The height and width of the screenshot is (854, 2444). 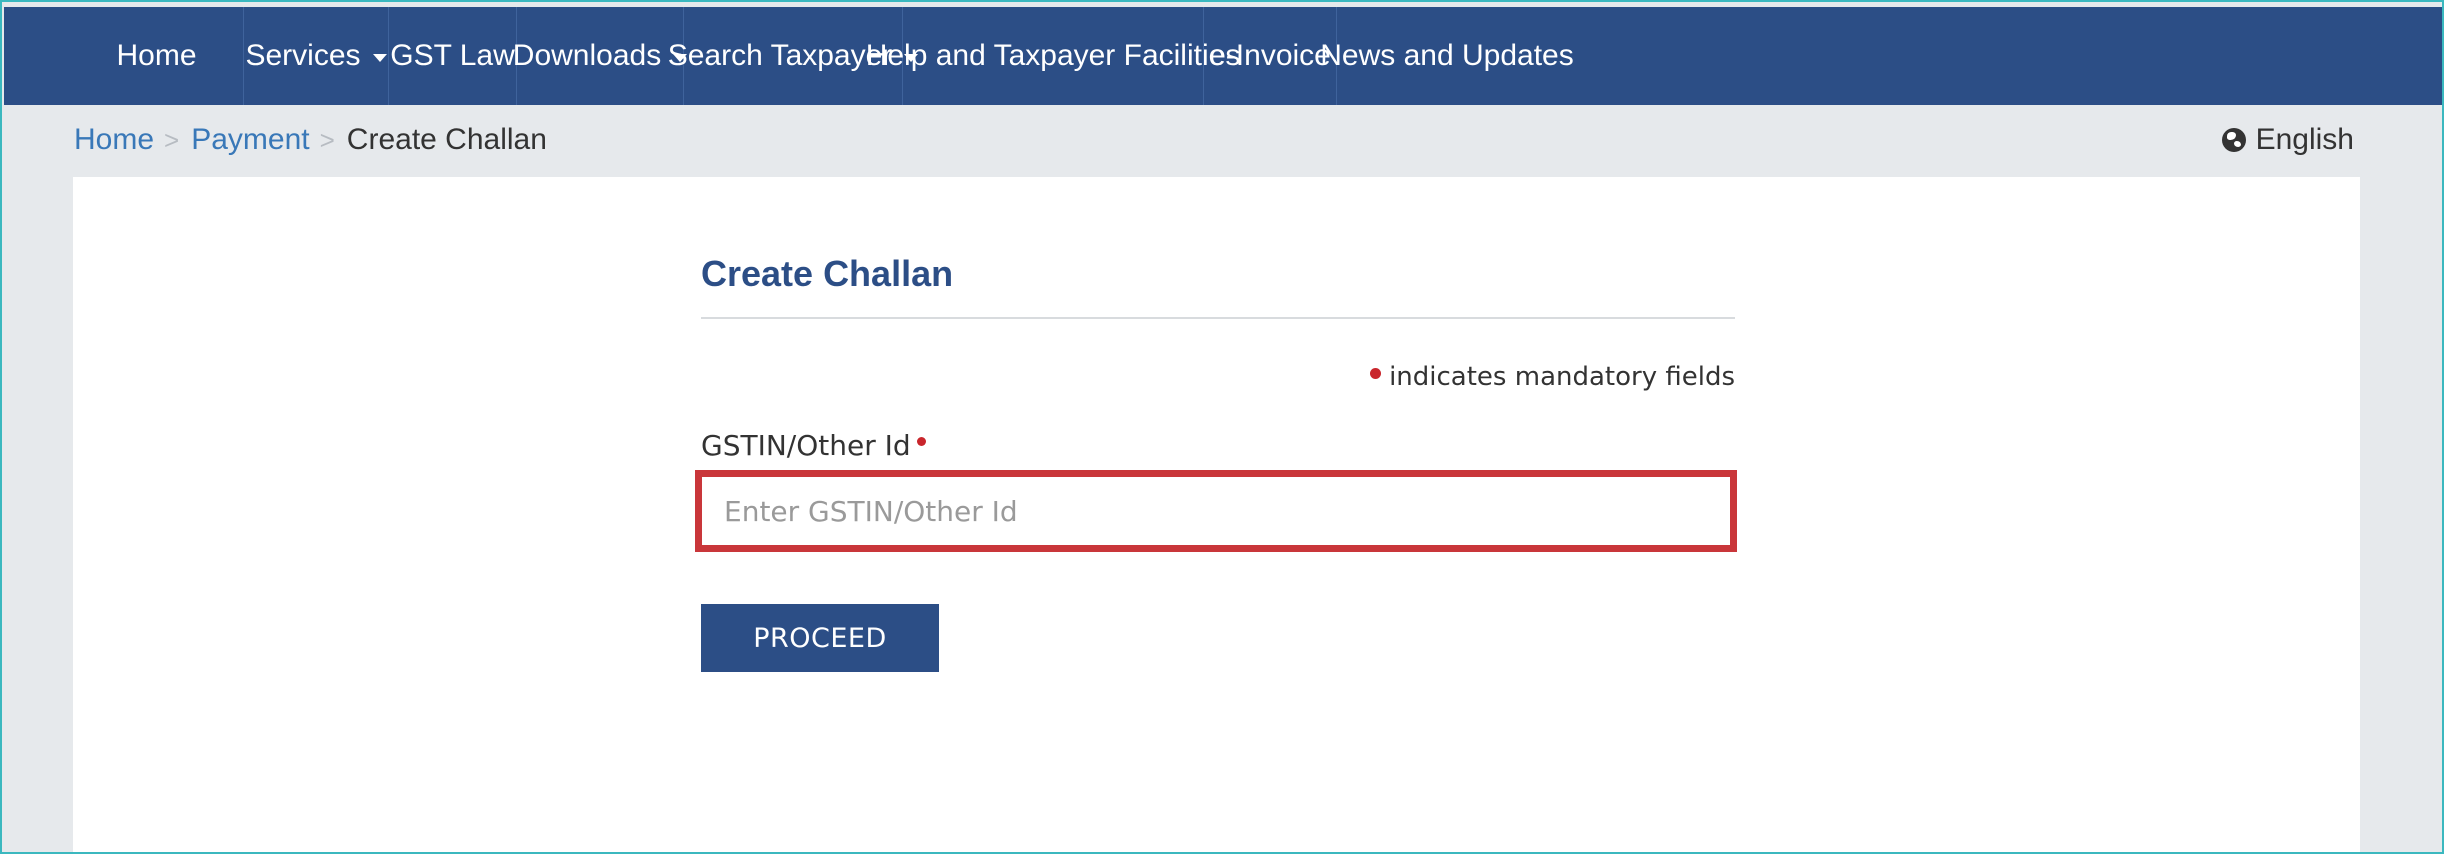 I want to click on nav-item-news: News and Updates, so click(x=1446, y=56).